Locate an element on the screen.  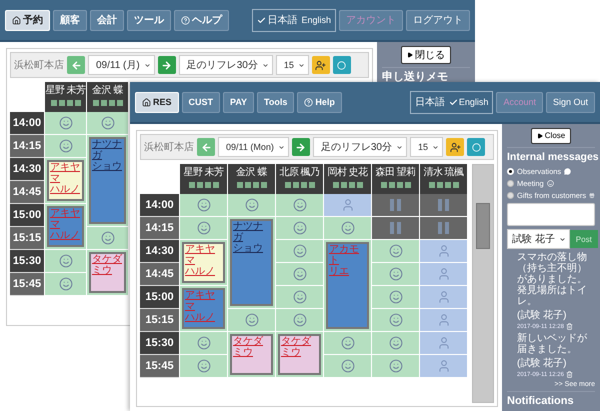
message-field is located at coordinates (551, 214).